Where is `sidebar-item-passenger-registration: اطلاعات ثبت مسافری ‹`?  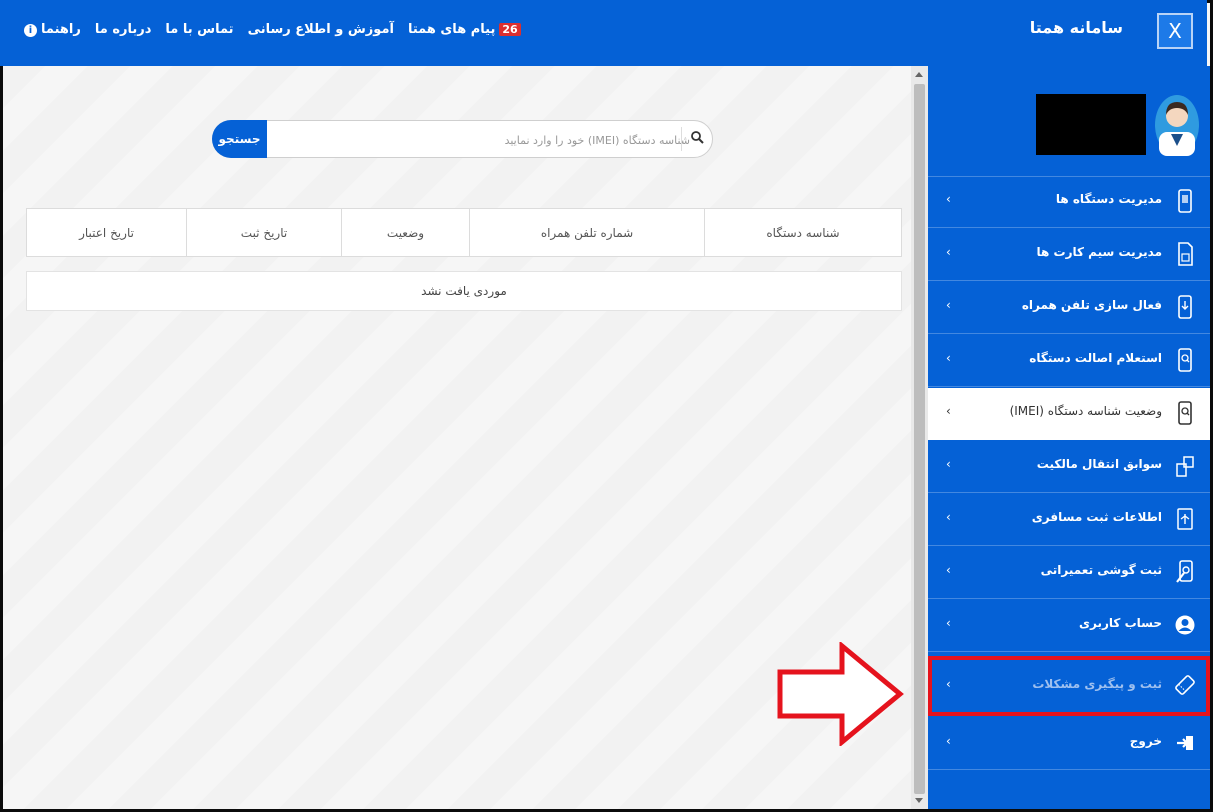 sidebar-item-passenger-registration: اطلاعات ثبت مسافری ‹ is located at coordinates (1069, 520).